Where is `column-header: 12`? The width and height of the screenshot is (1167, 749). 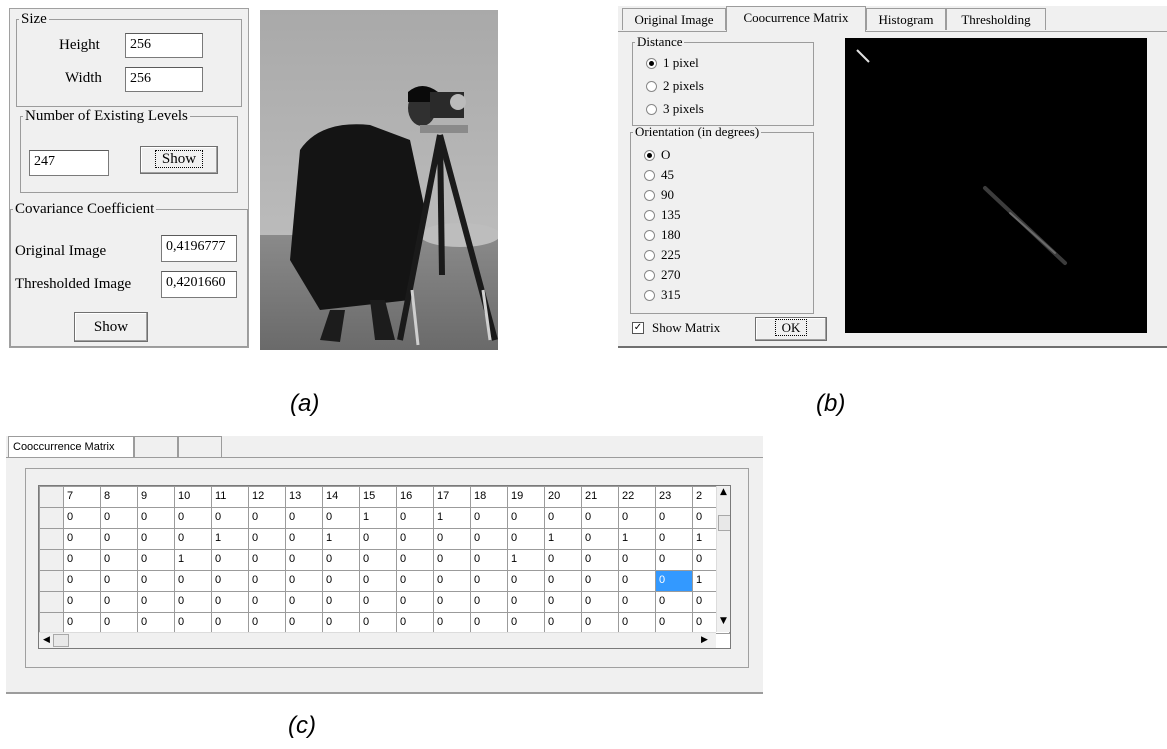
column-header: 12 is located at coordinates (267, 497).